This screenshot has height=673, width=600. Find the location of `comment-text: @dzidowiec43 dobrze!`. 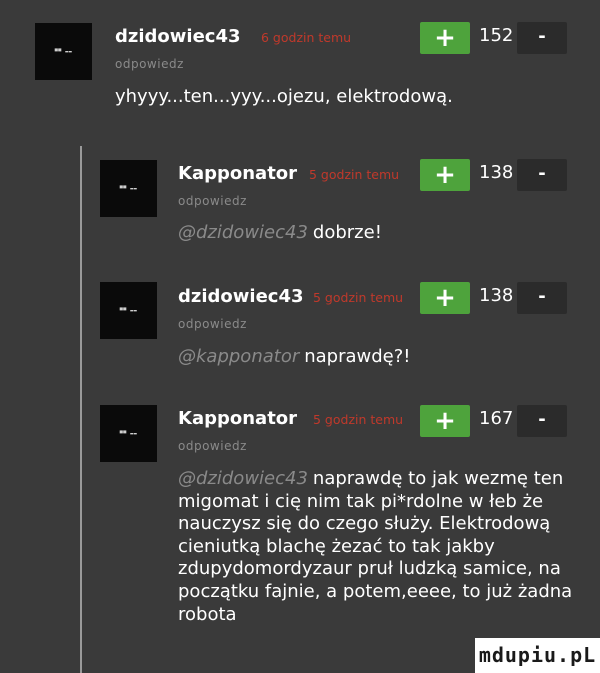

comment-text: @dzidowiec43 dobrze! is located at coordinates (378, 233).